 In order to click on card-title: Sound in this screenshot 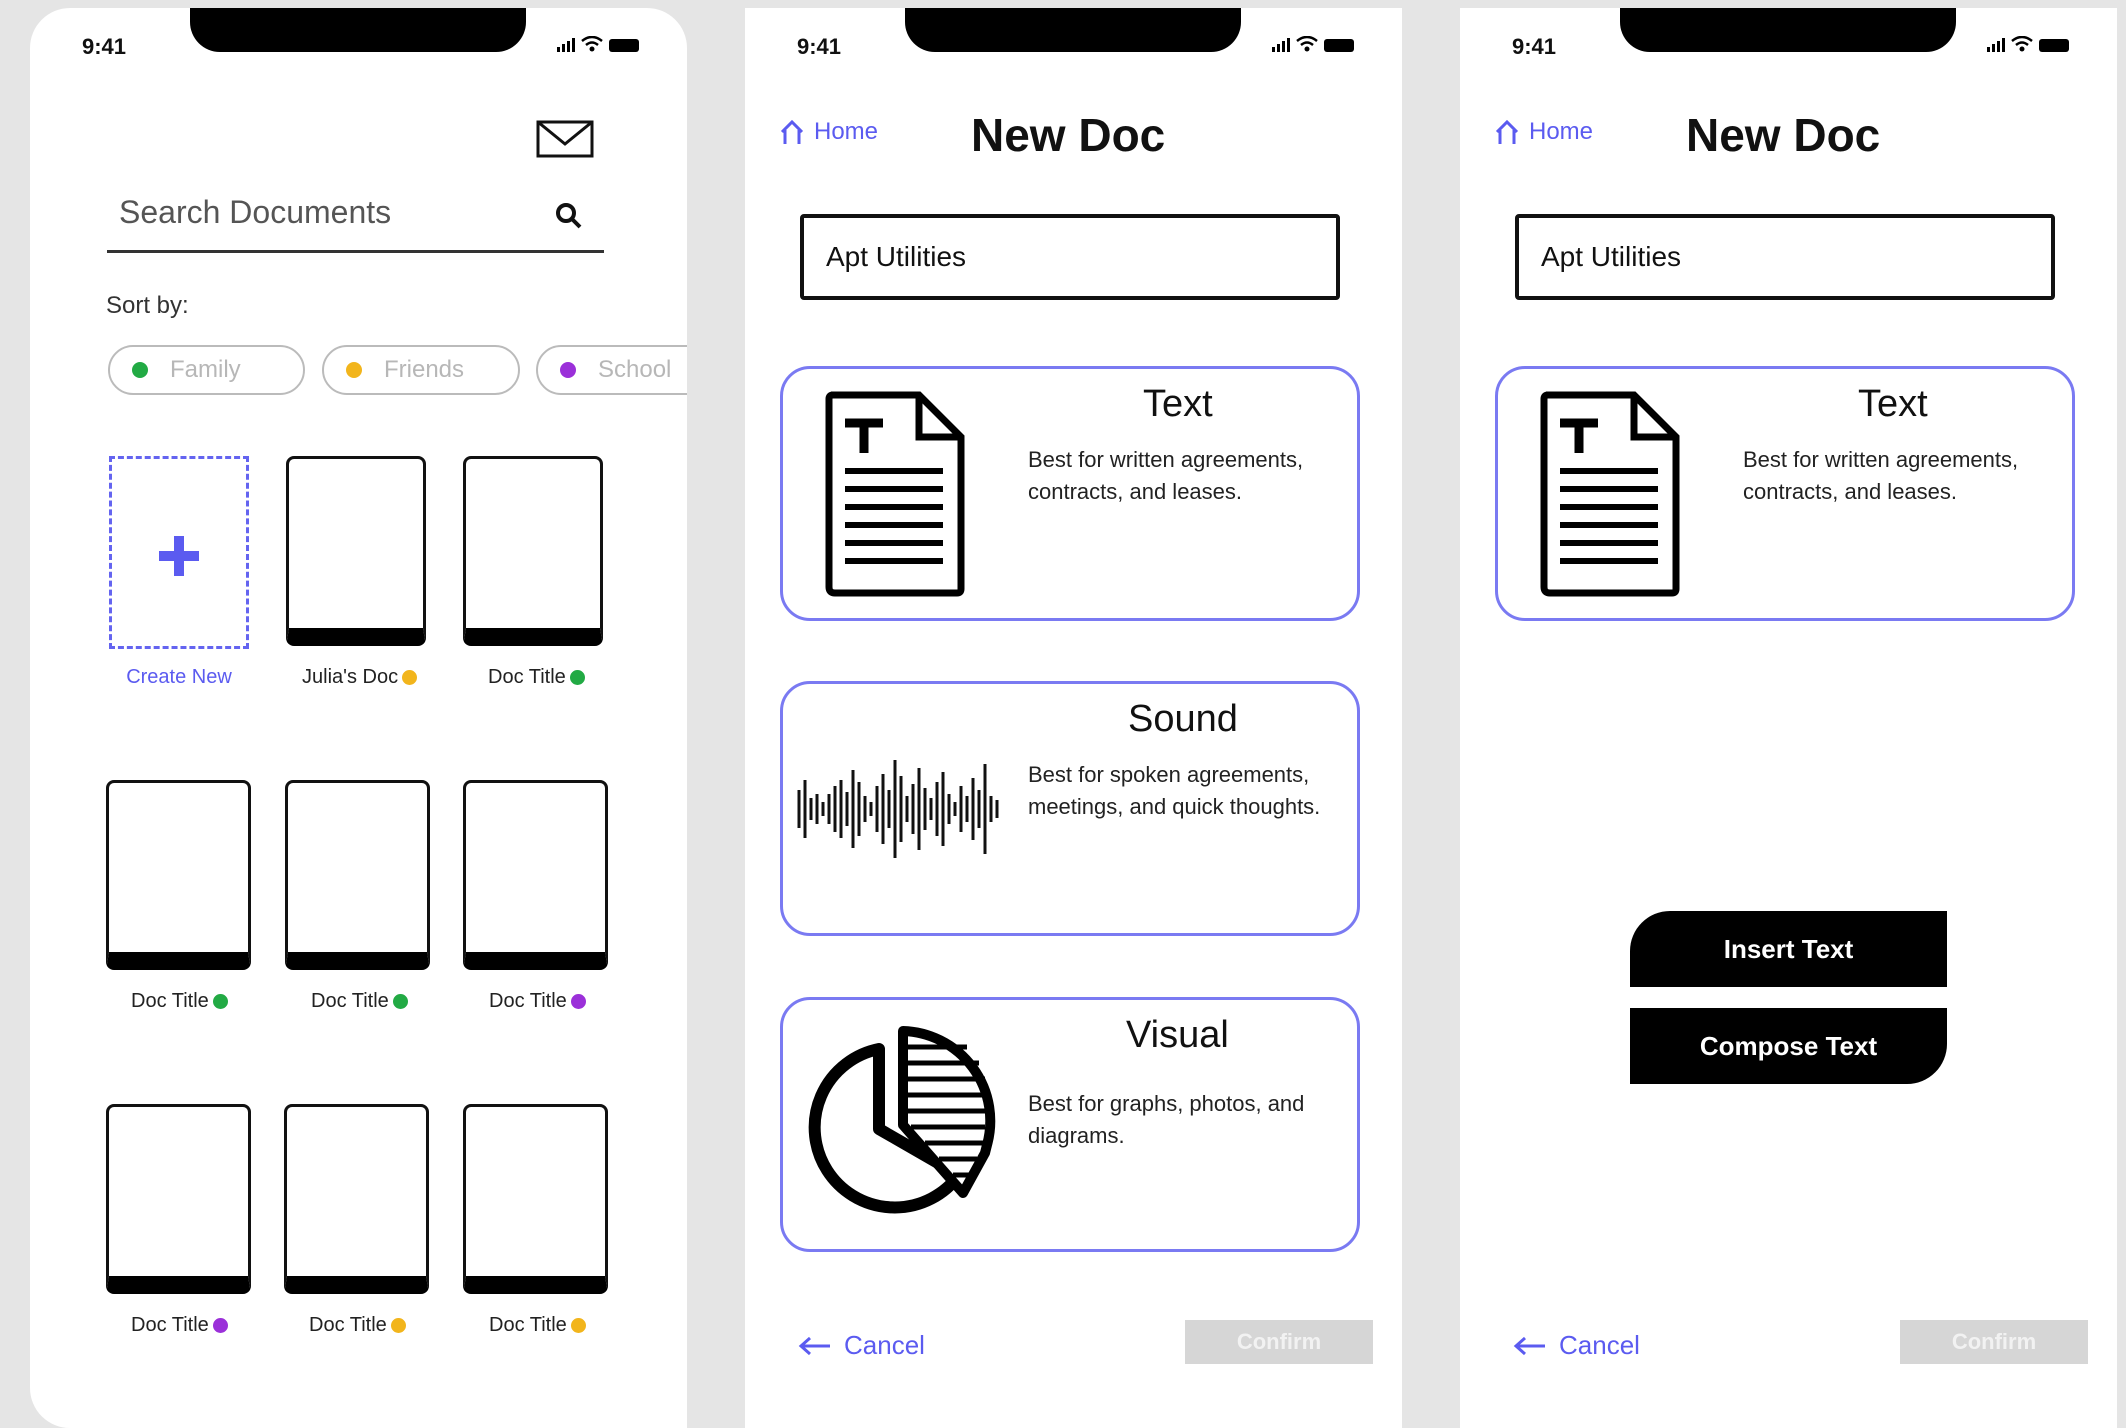, I will do `click(1183, 719)`.